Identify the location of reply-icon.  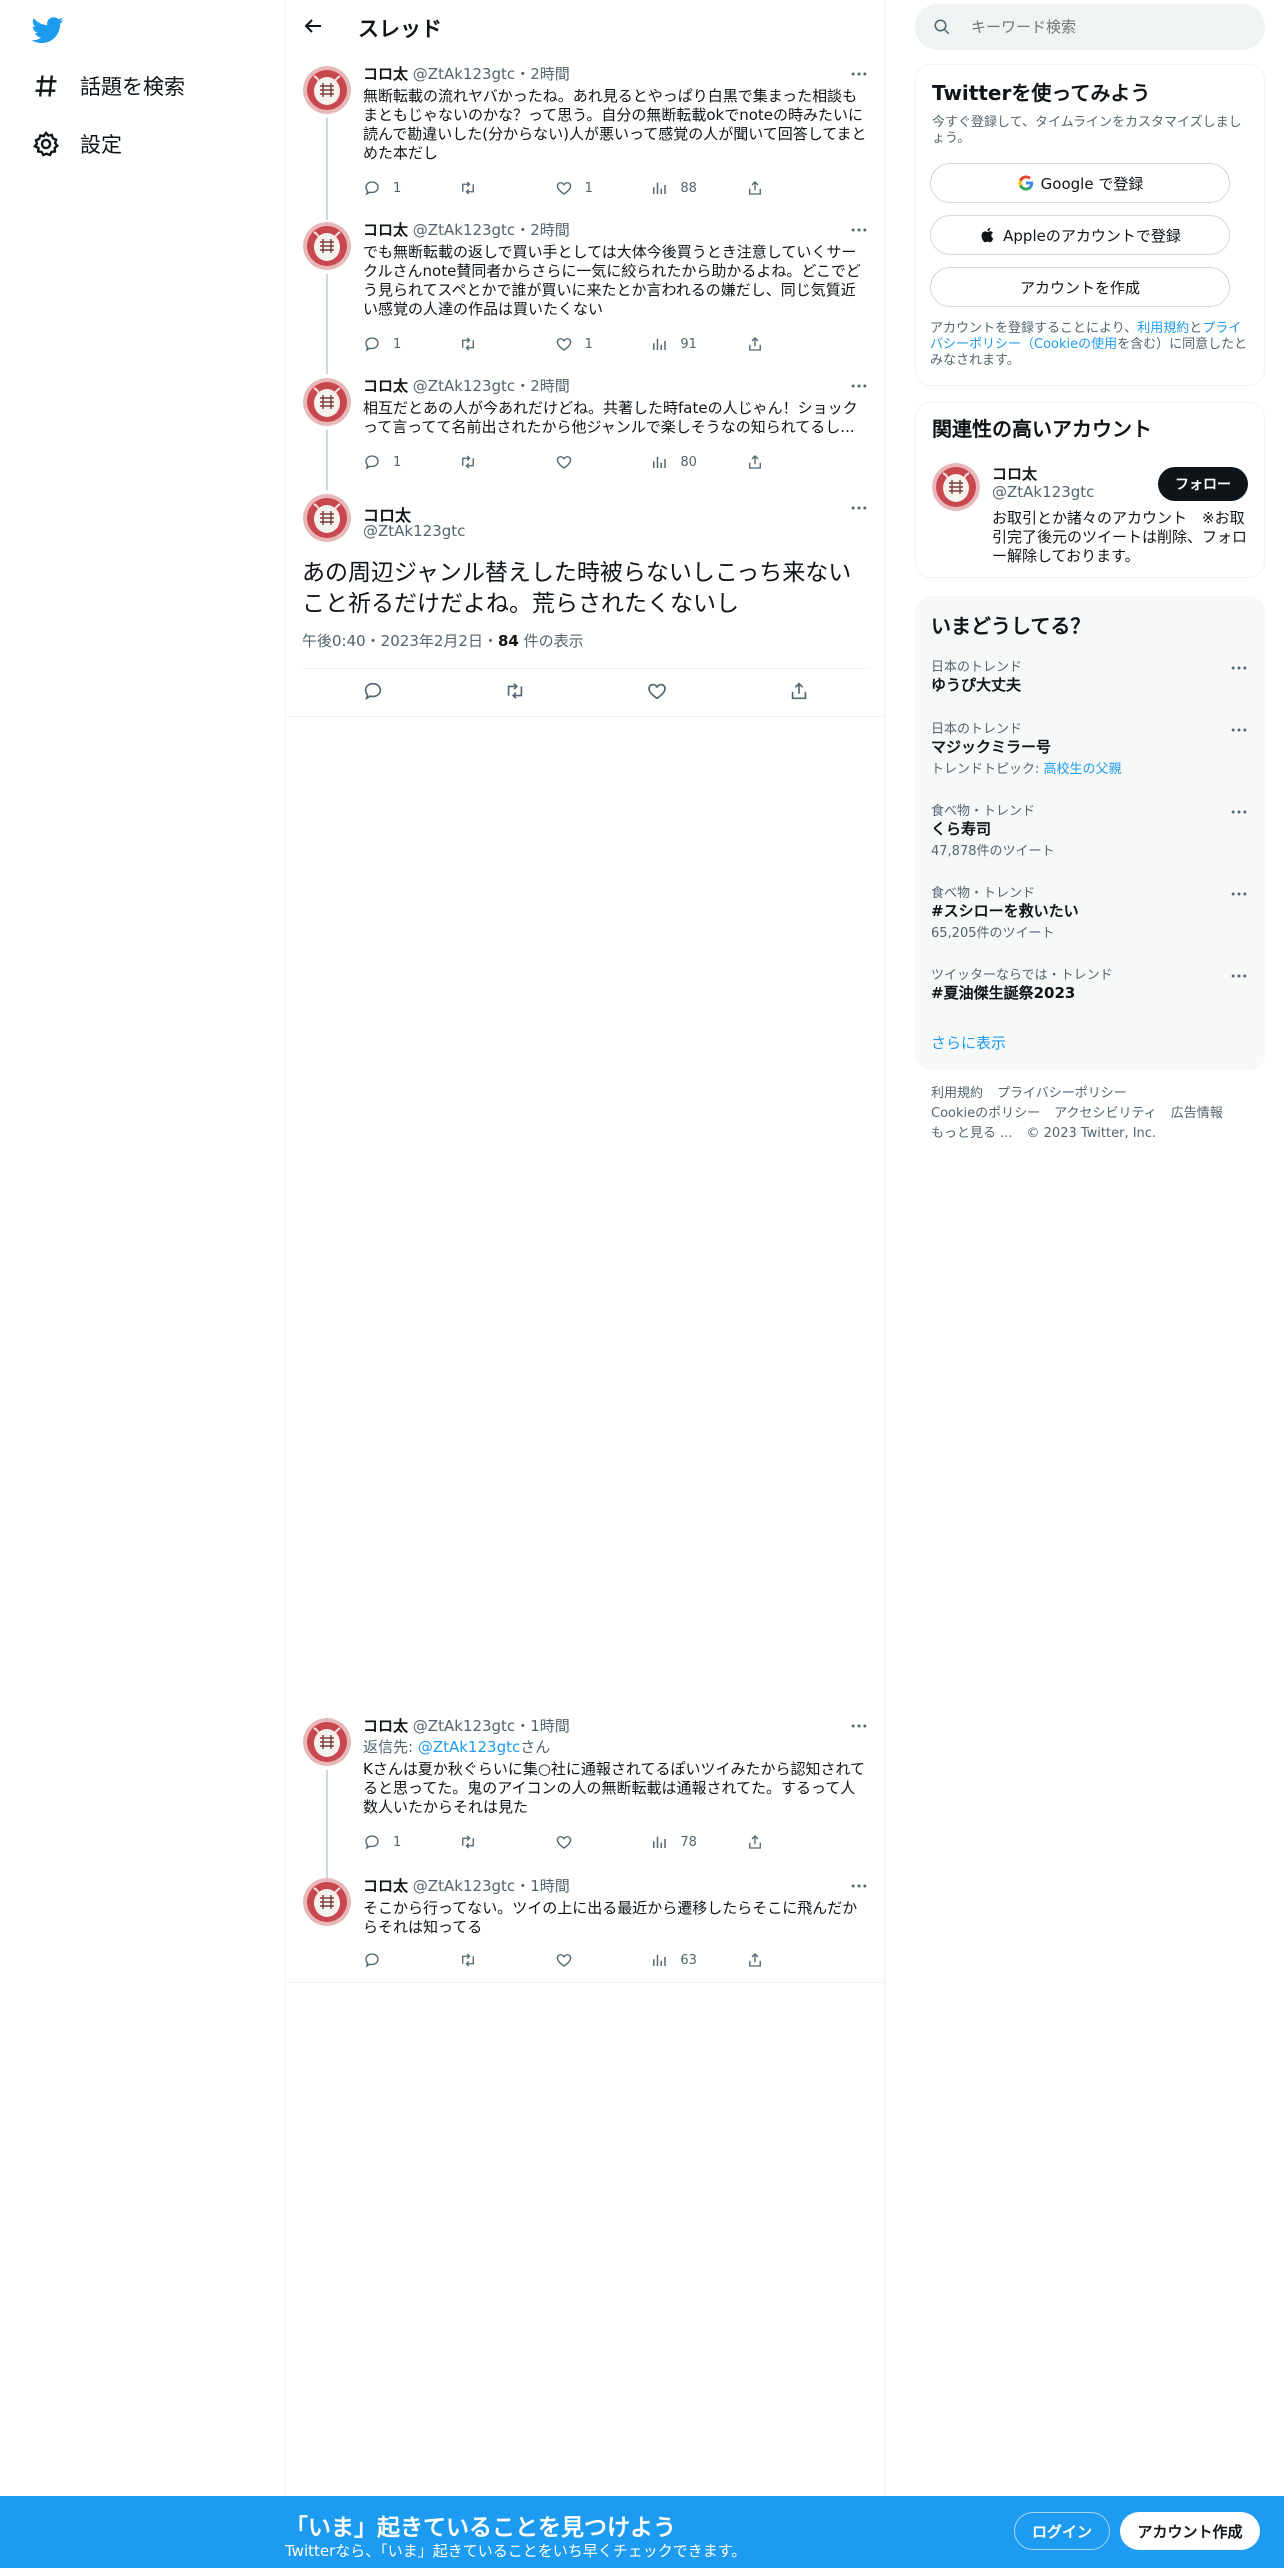
(373, 691).